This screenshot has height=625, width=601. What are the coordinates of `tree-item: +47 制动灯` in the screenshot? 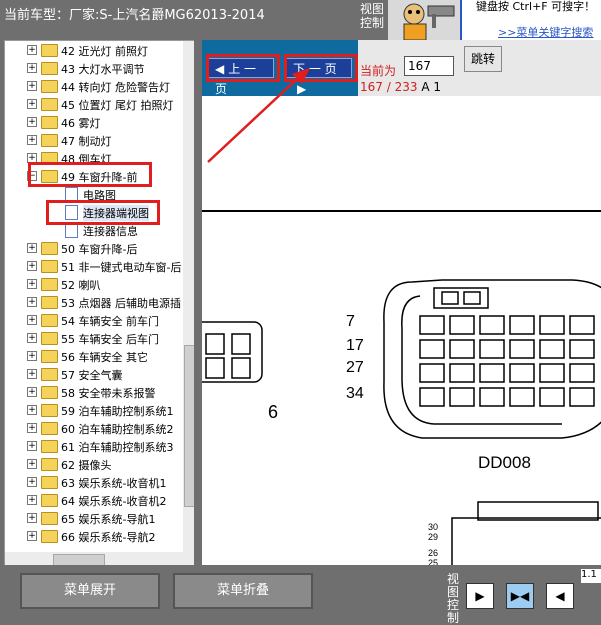 It's located at (100, 140).